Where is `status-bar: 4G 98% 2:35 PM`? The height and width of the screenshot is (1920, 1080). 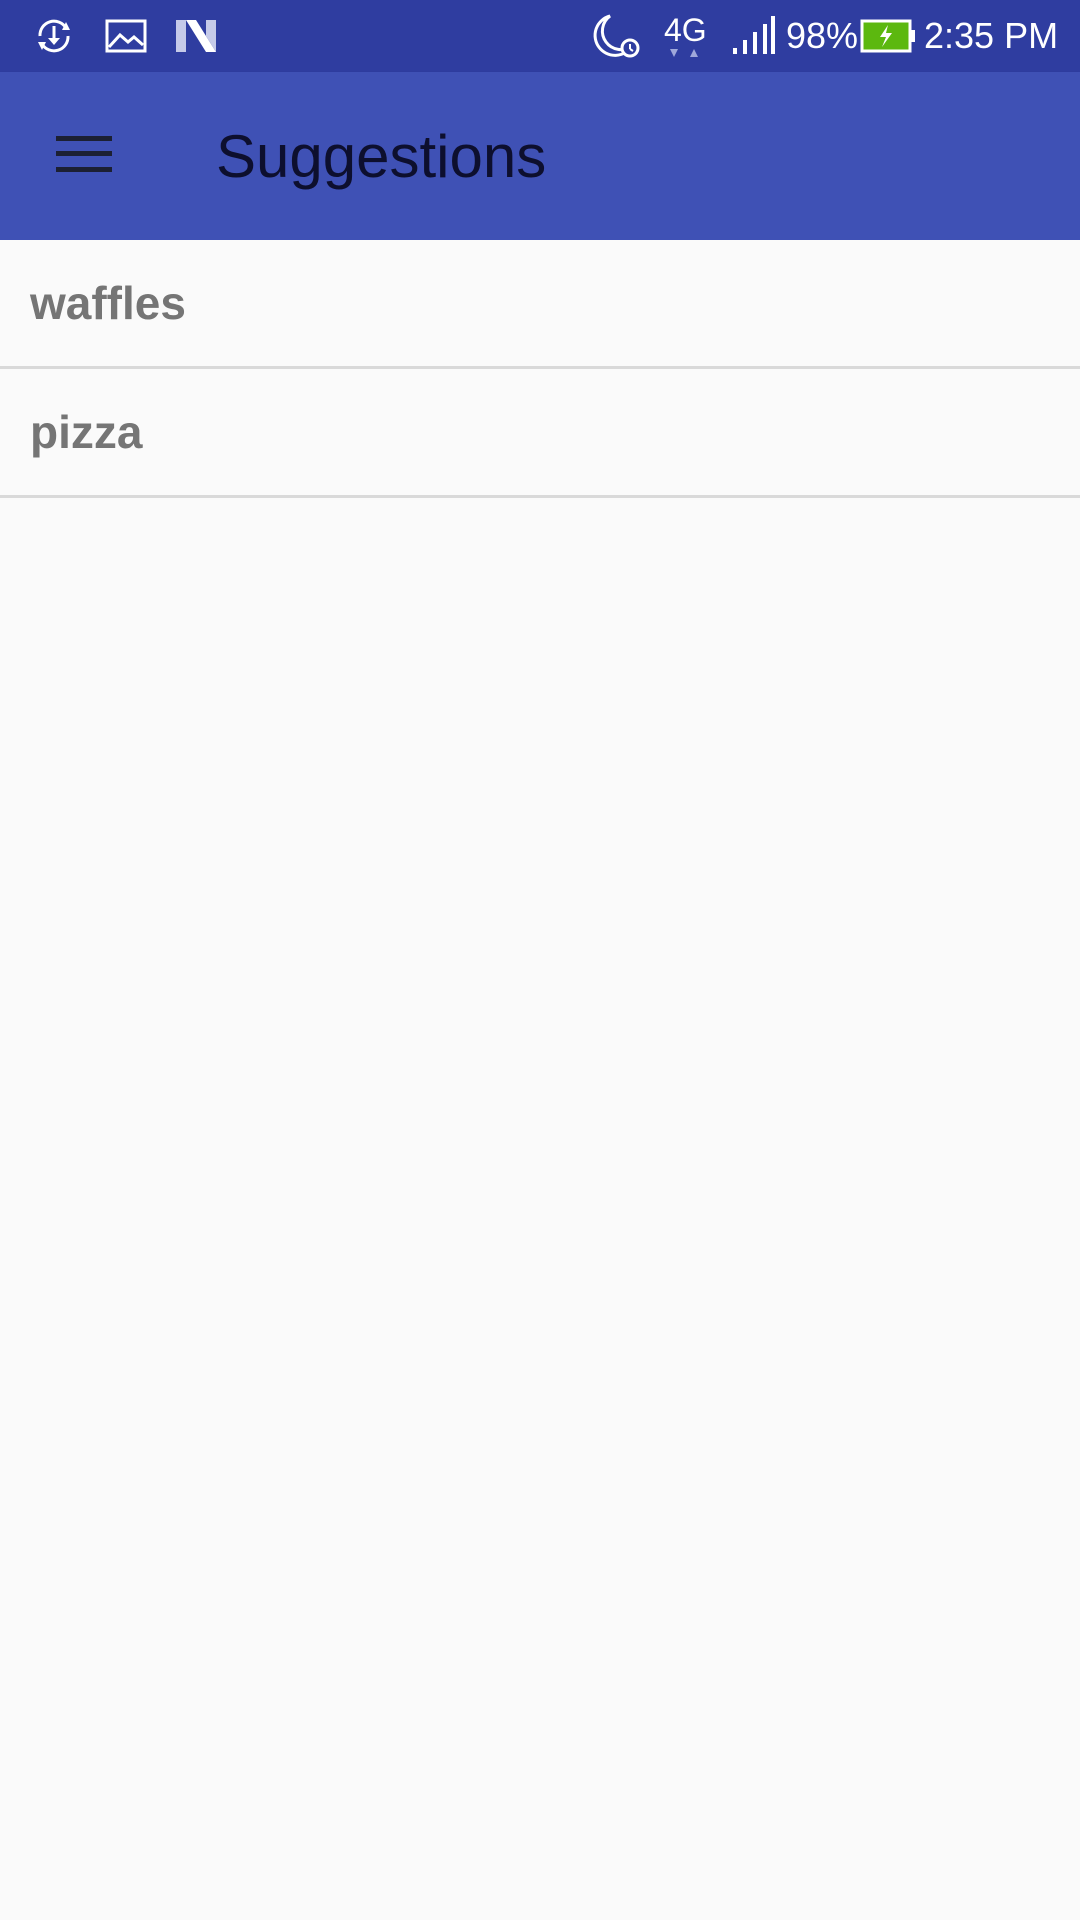
status-bar: 4G 98% 2:35 PM is located at coordinates (540, 36).